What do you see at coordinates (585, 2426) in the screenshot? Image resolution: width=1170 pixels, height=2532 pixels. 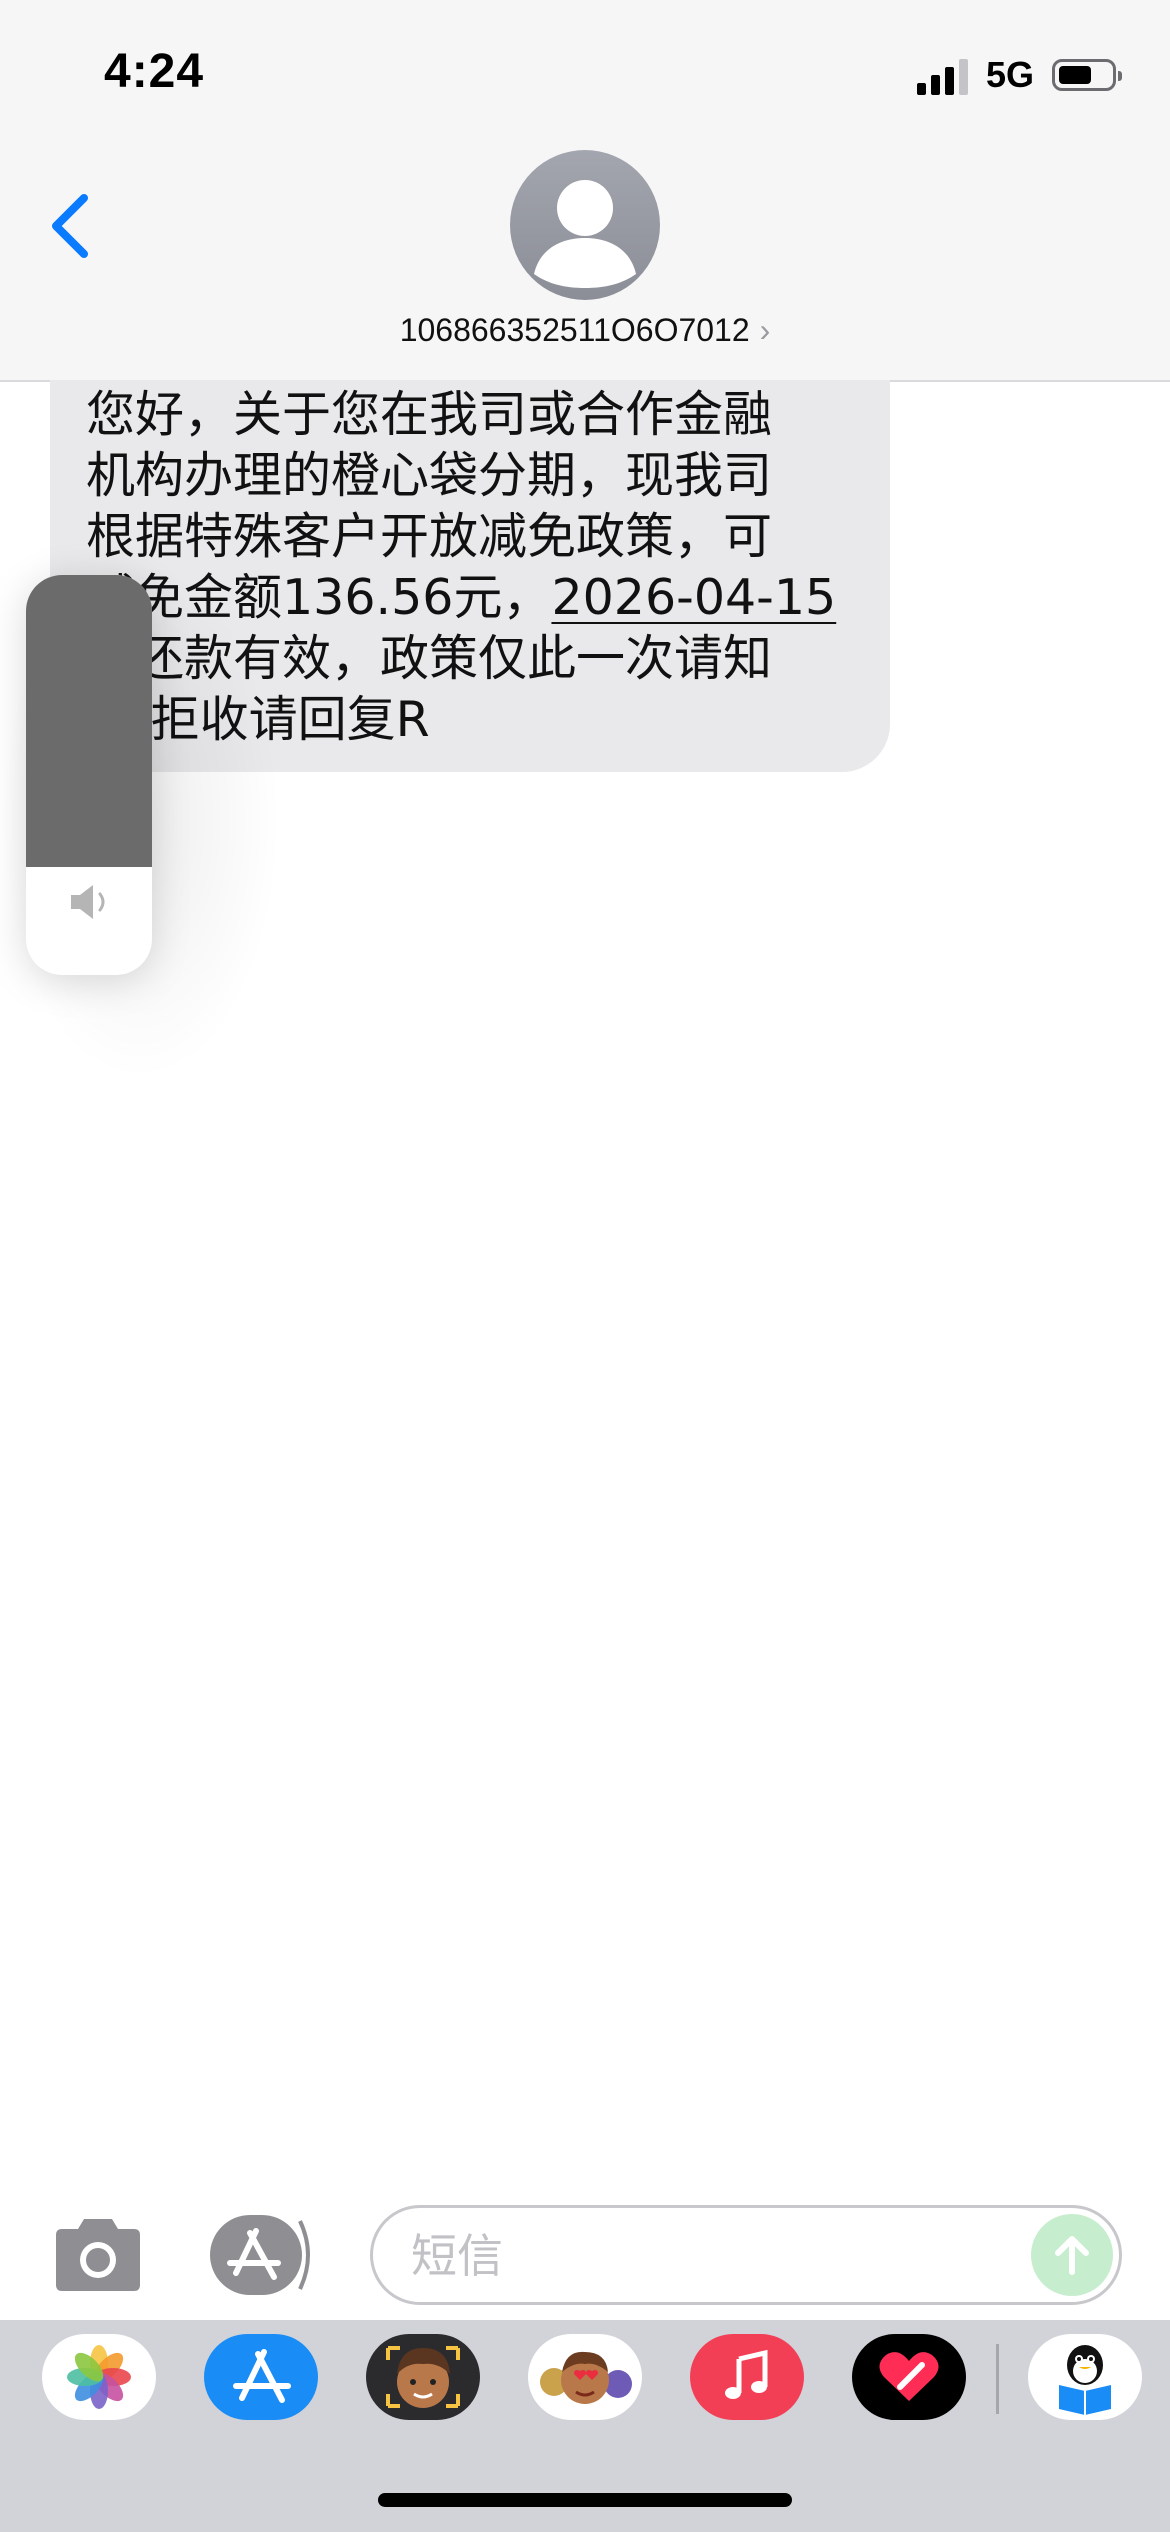 I see `imessage-app-drawer` at bounding box center [585, 2426].